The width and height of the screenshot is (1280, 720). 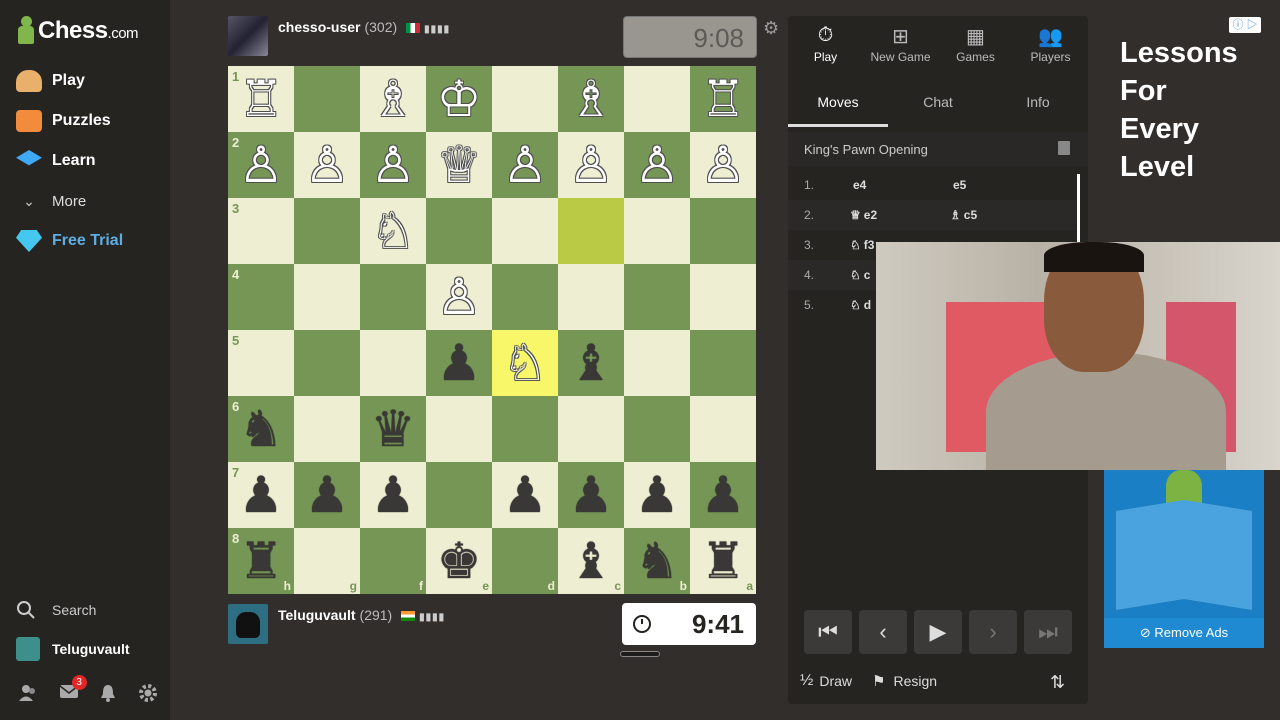 What do you see at coordinates (248, 624) in the screenshot?
I see `player-avatar` at bounding box center [248, 624].